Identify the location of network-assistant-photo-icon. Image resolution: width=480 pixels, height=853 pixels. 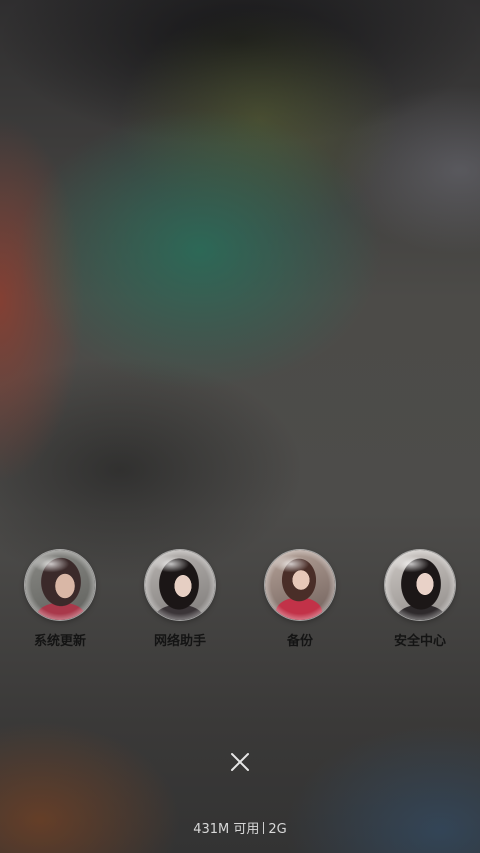
(180, 585).